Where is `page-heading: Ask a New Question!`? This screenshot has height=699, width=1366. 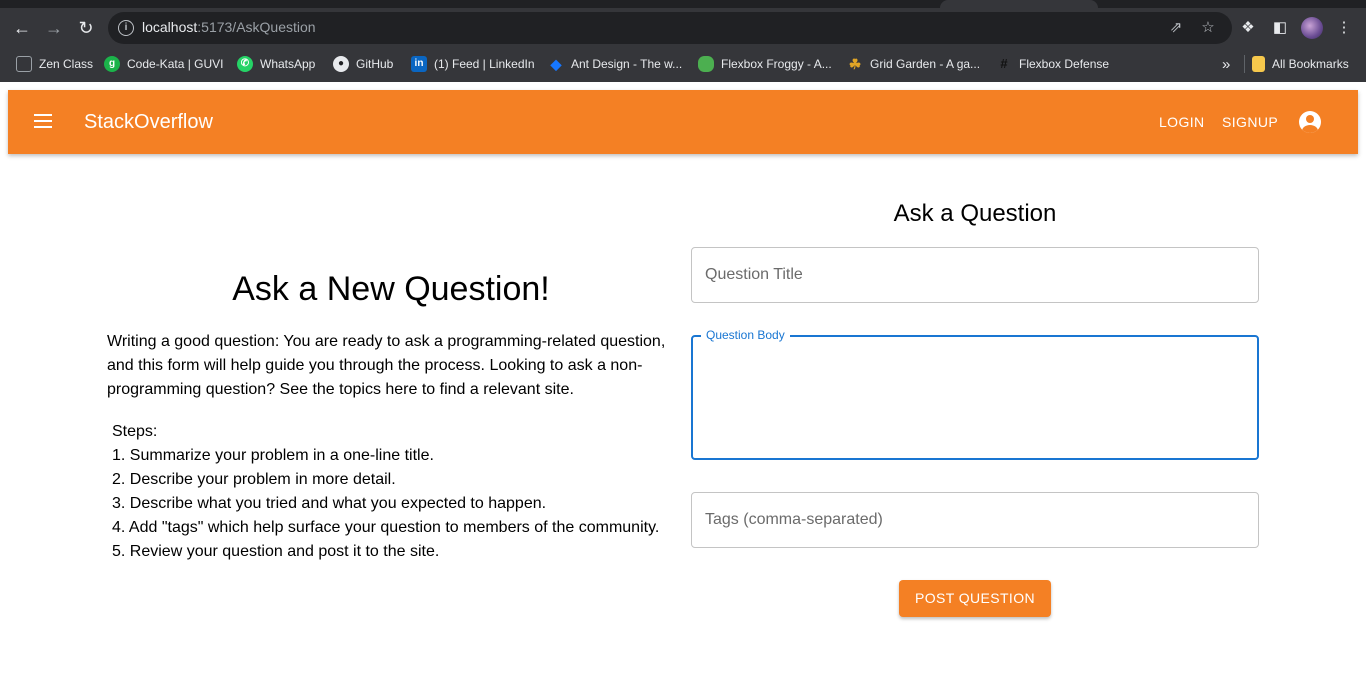 page-heading: Ask a New Question! is located at coordinates (391, 289).